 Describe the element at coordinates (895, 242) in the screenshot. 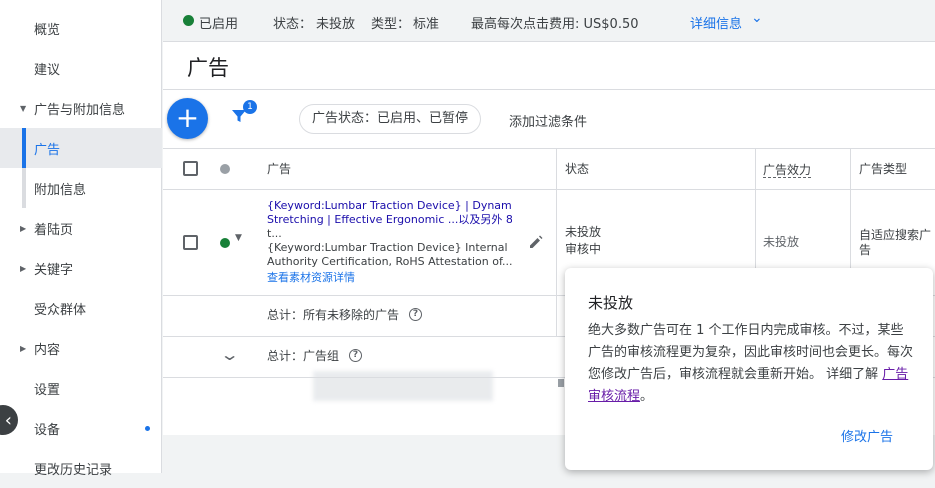

I see `ad-type-value: 自适应搜索广告` at that location.